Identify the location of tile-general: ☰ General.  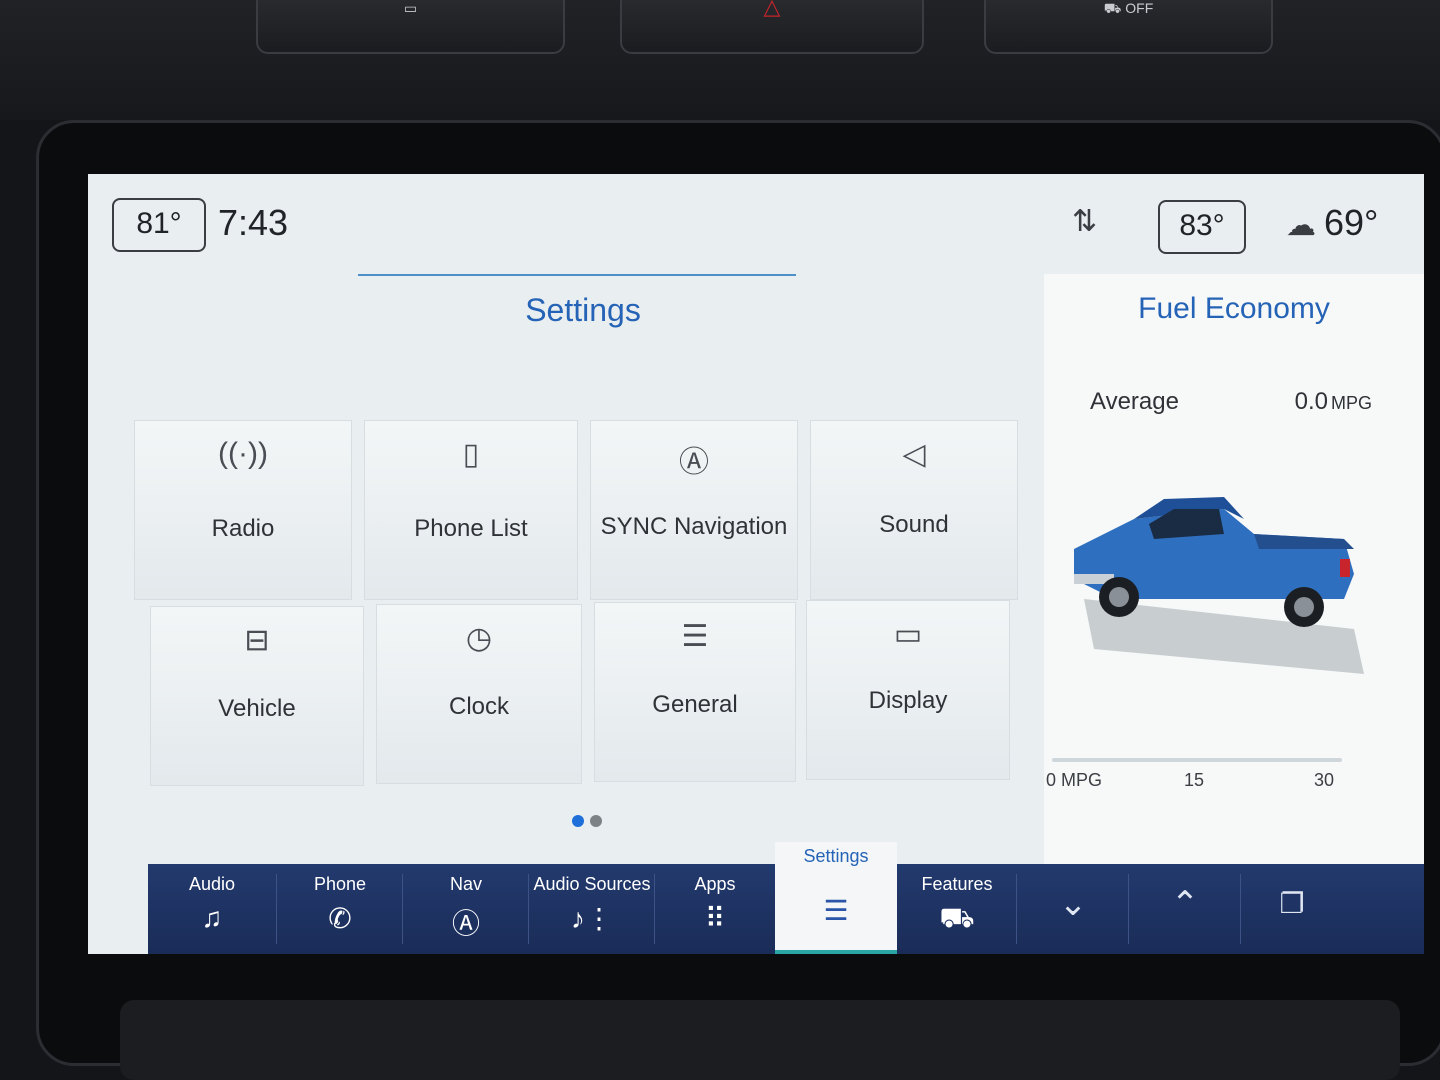
(695, 692).